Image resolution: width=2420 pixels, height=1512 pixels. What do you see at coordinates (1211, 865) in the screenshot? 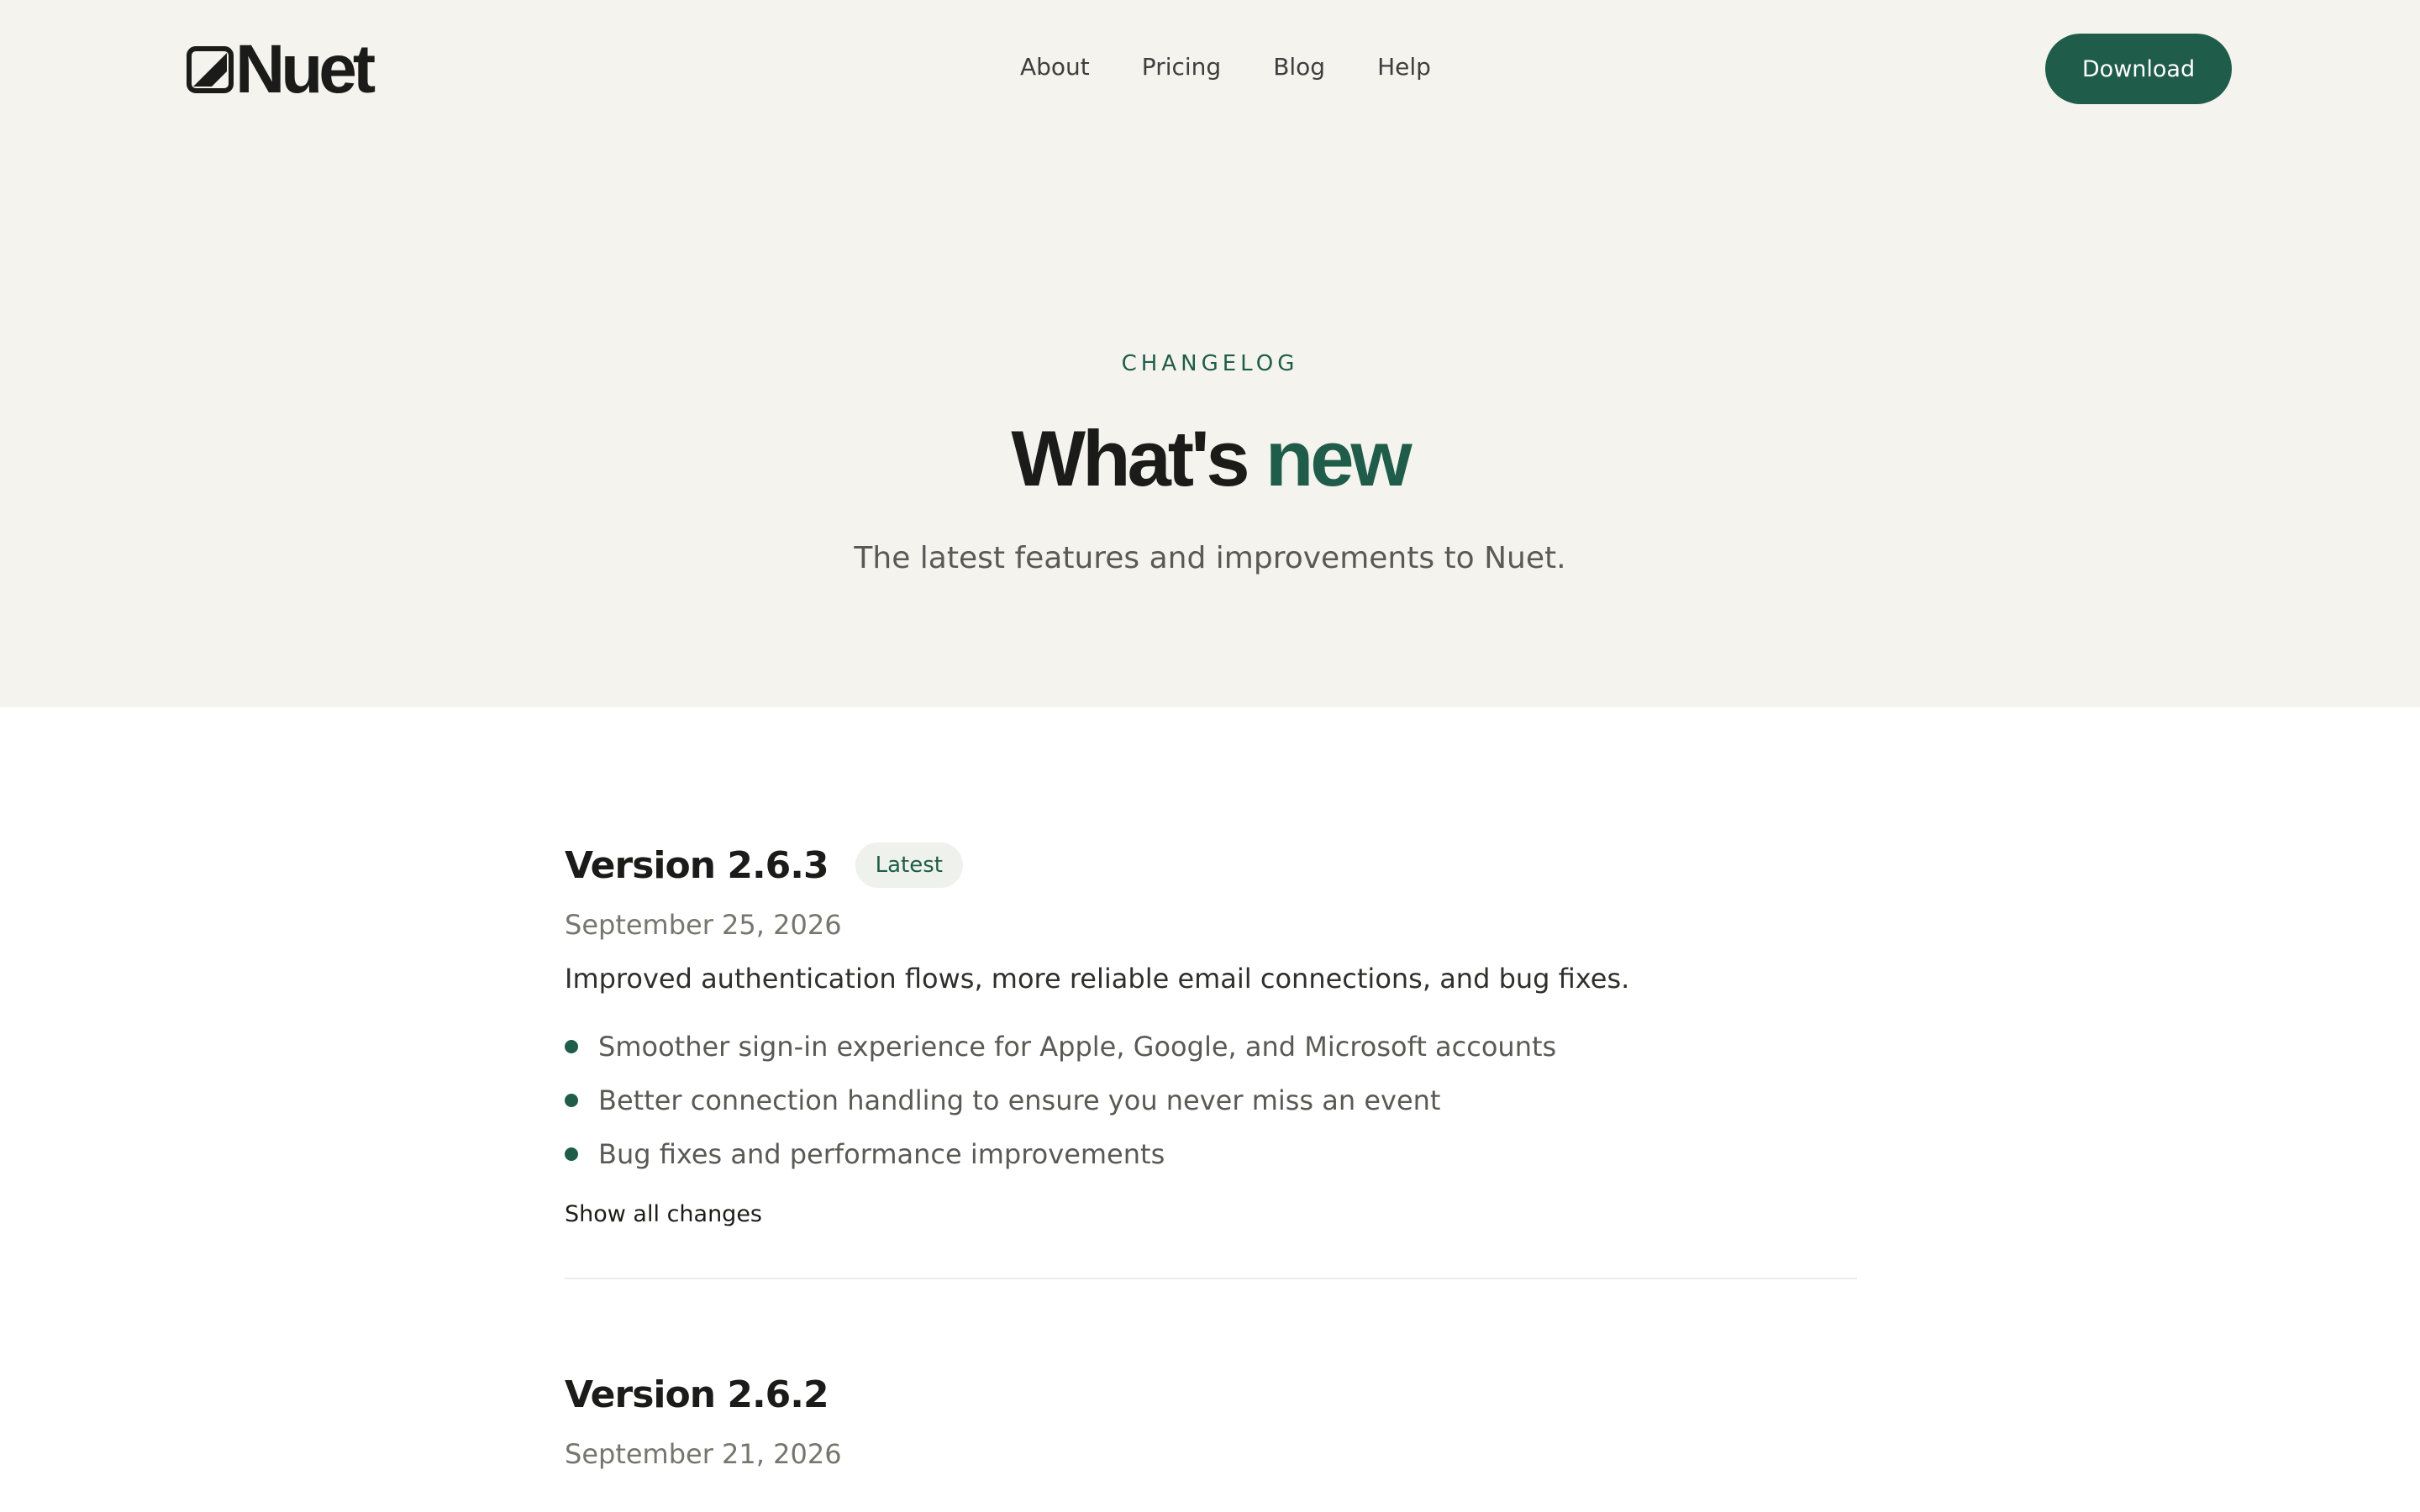
I see `release-header: Version 2.6.3 Latest` at bounding box center [1211, 865].